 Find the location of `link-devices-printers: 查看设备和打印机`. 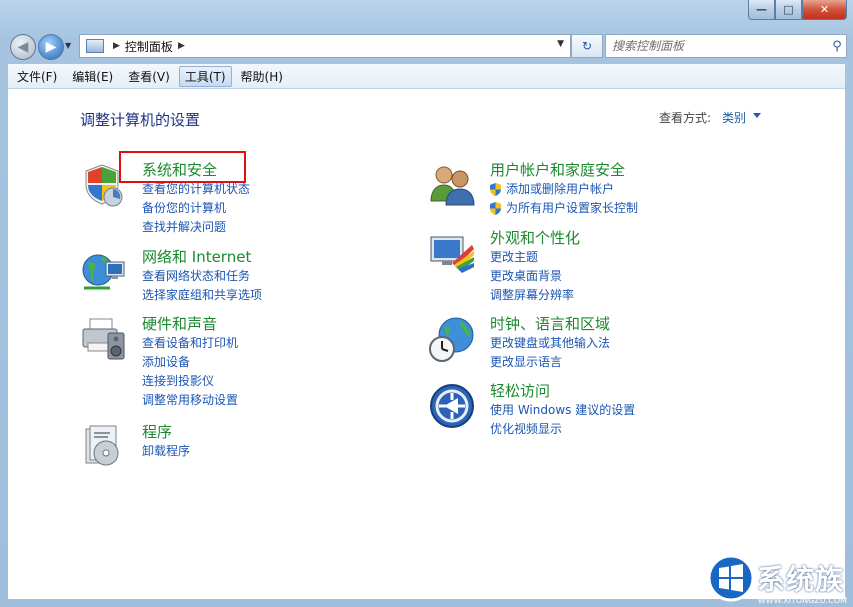

link-devices-printers: 查看设备和打印机 is located at coordinates (190, 343).